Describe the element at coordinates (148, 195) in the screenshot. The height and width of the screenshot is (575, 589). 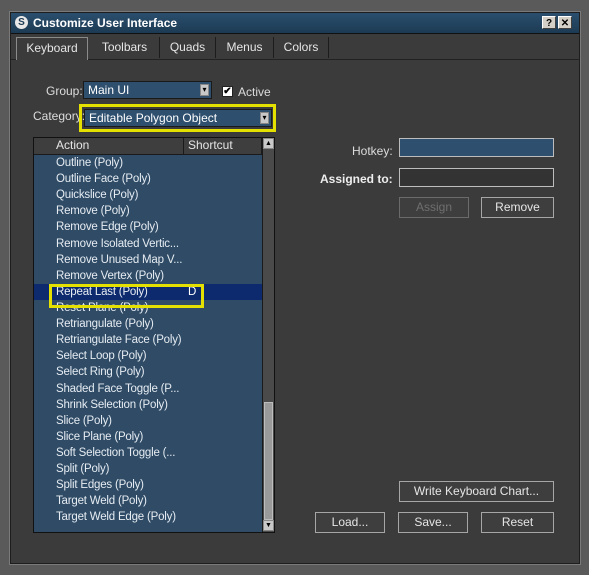
I see `list-item: Quickslice (Poly)` at that location.